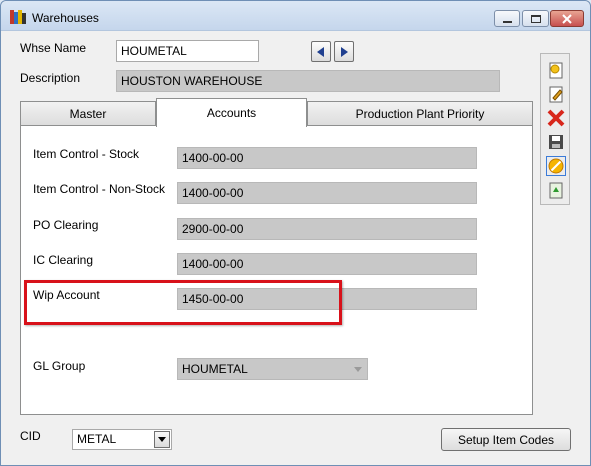 The width and height of the screenshot is (591, 466). I want to click on previous-record-button, so click(321, 51).